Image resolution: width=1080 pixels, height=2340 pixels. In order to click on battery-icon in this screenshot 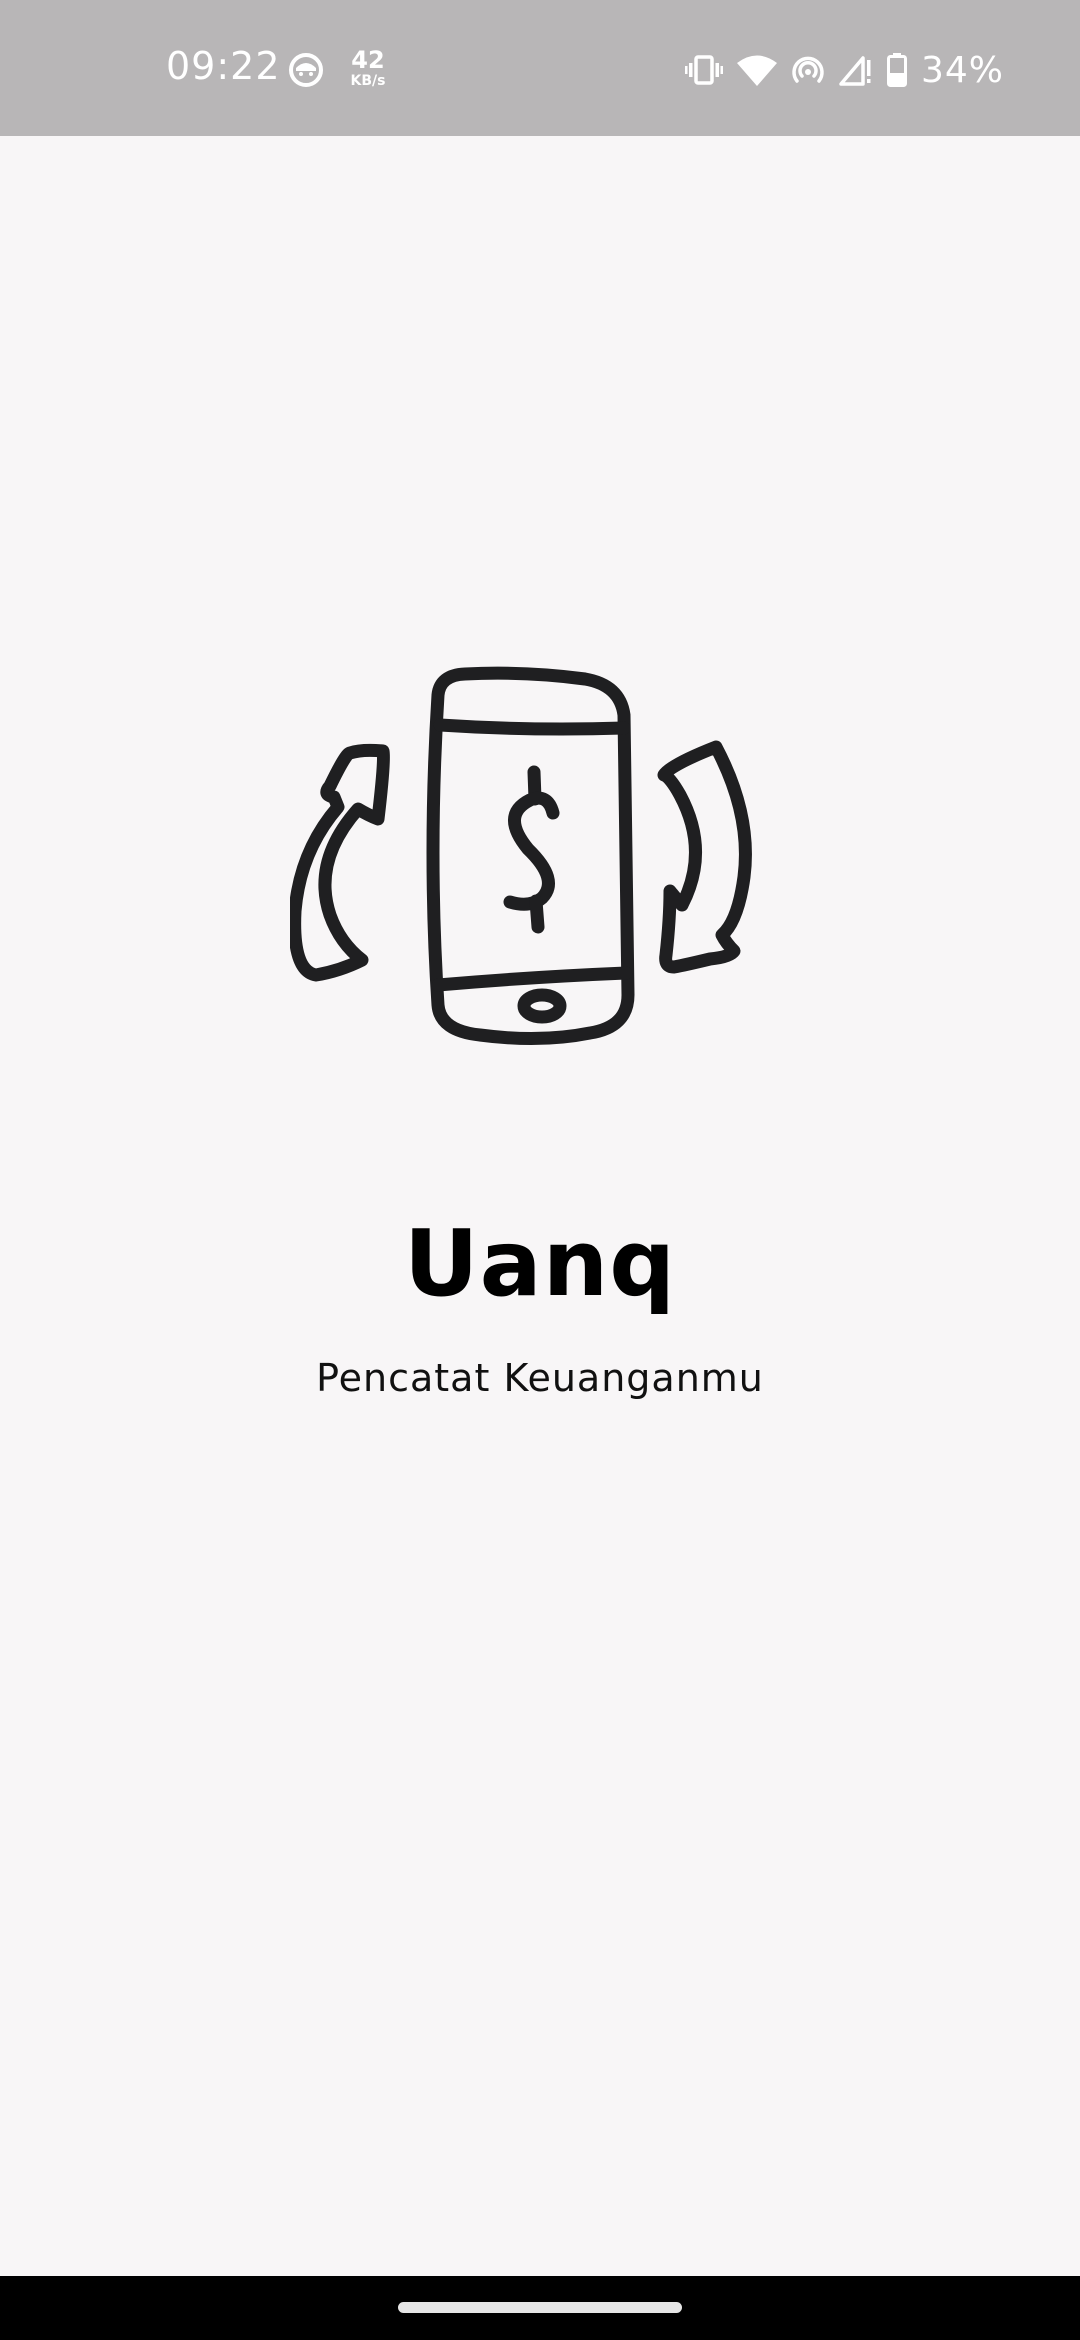, I will do `click(896, 70)`.